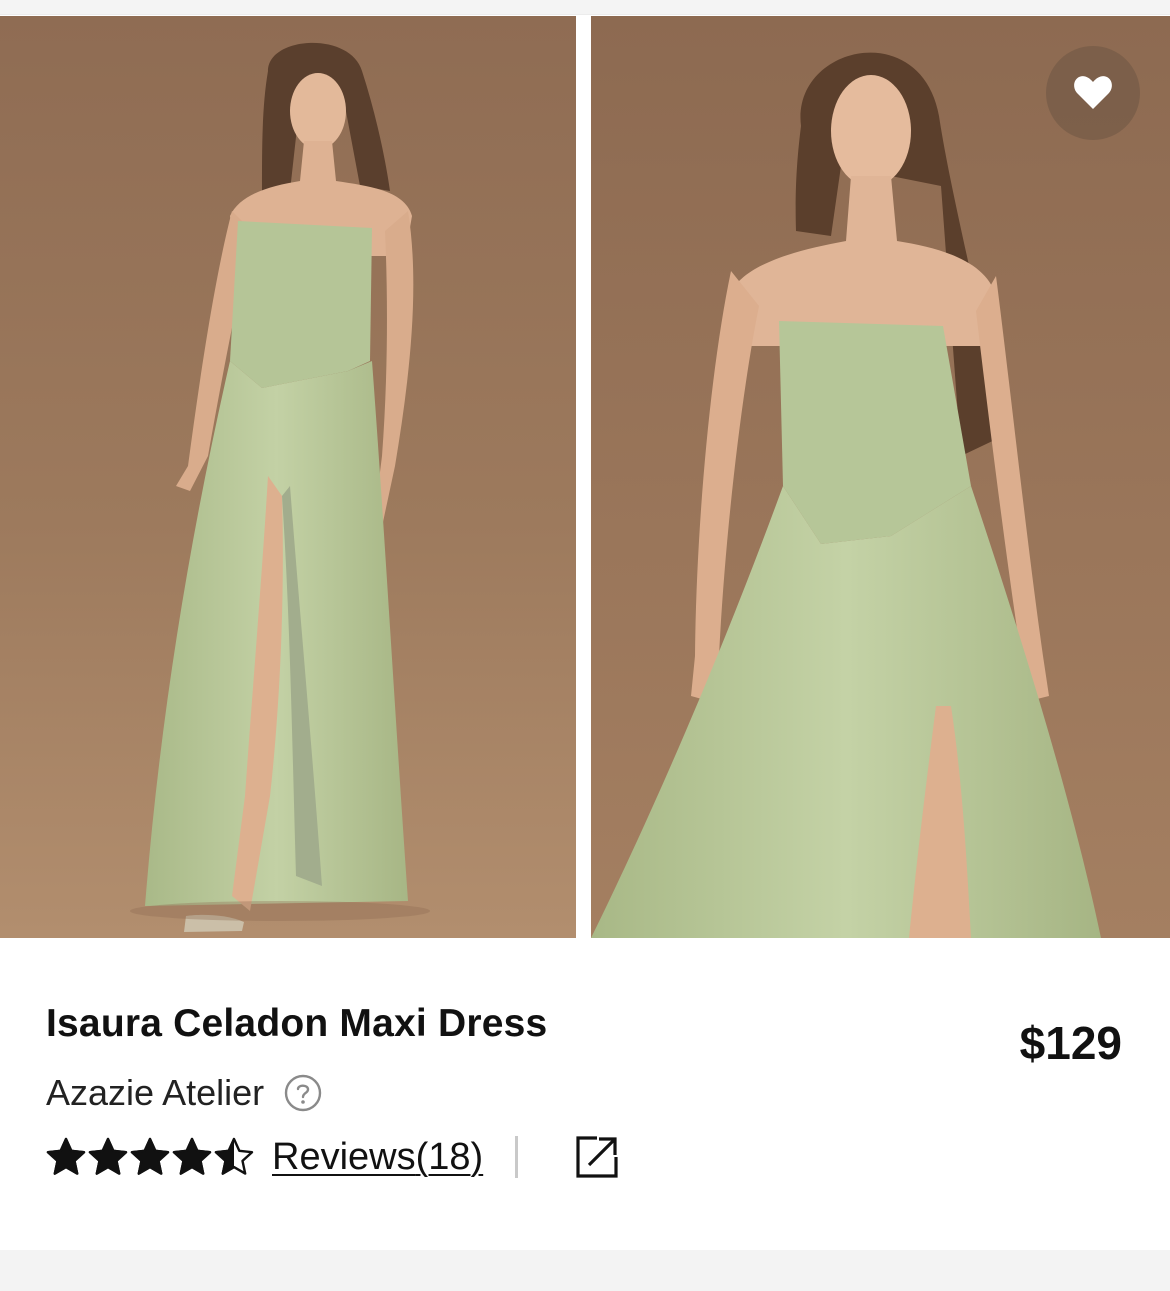 This screenshot has height=1291, width=1170. I want to click on bottom-divider, so click(585, 1270).